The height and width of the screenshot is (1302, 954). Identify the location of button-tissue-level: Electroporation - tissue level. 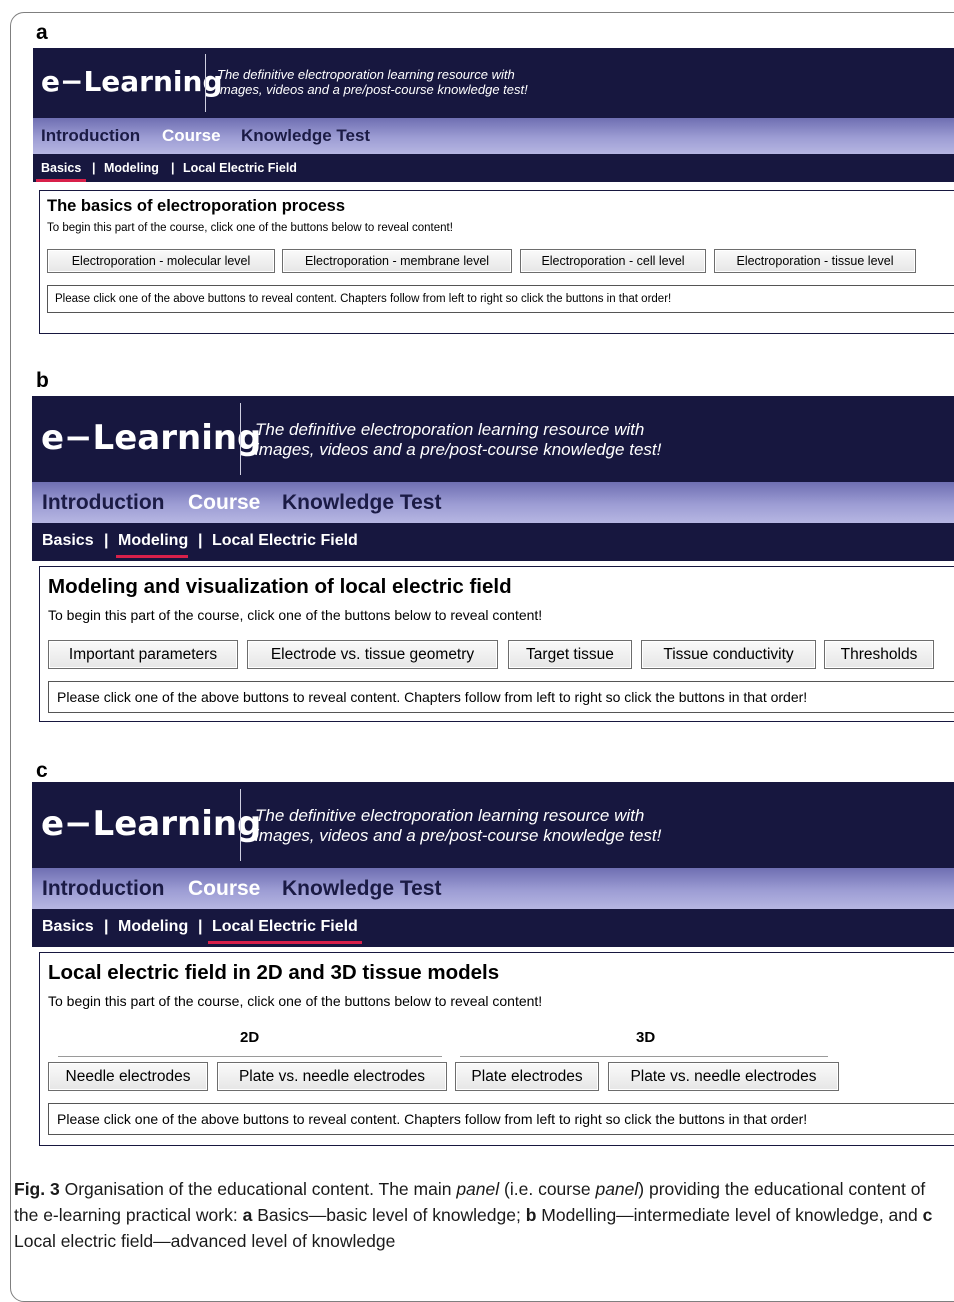
(815, 261).